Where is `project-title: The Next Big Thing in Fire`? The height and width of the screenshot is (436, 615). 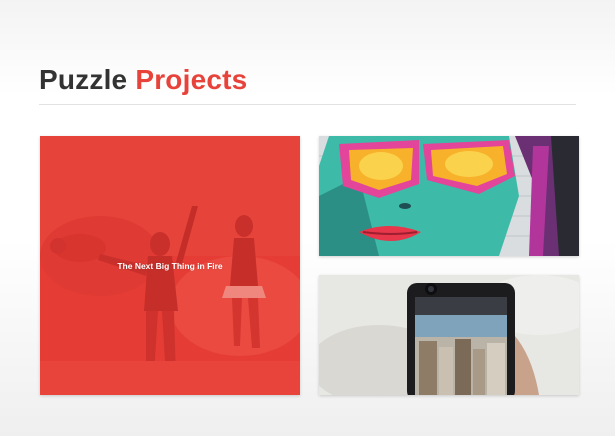 project-title: The Next Big Thing in Fire is located at coordinates (170, 266).